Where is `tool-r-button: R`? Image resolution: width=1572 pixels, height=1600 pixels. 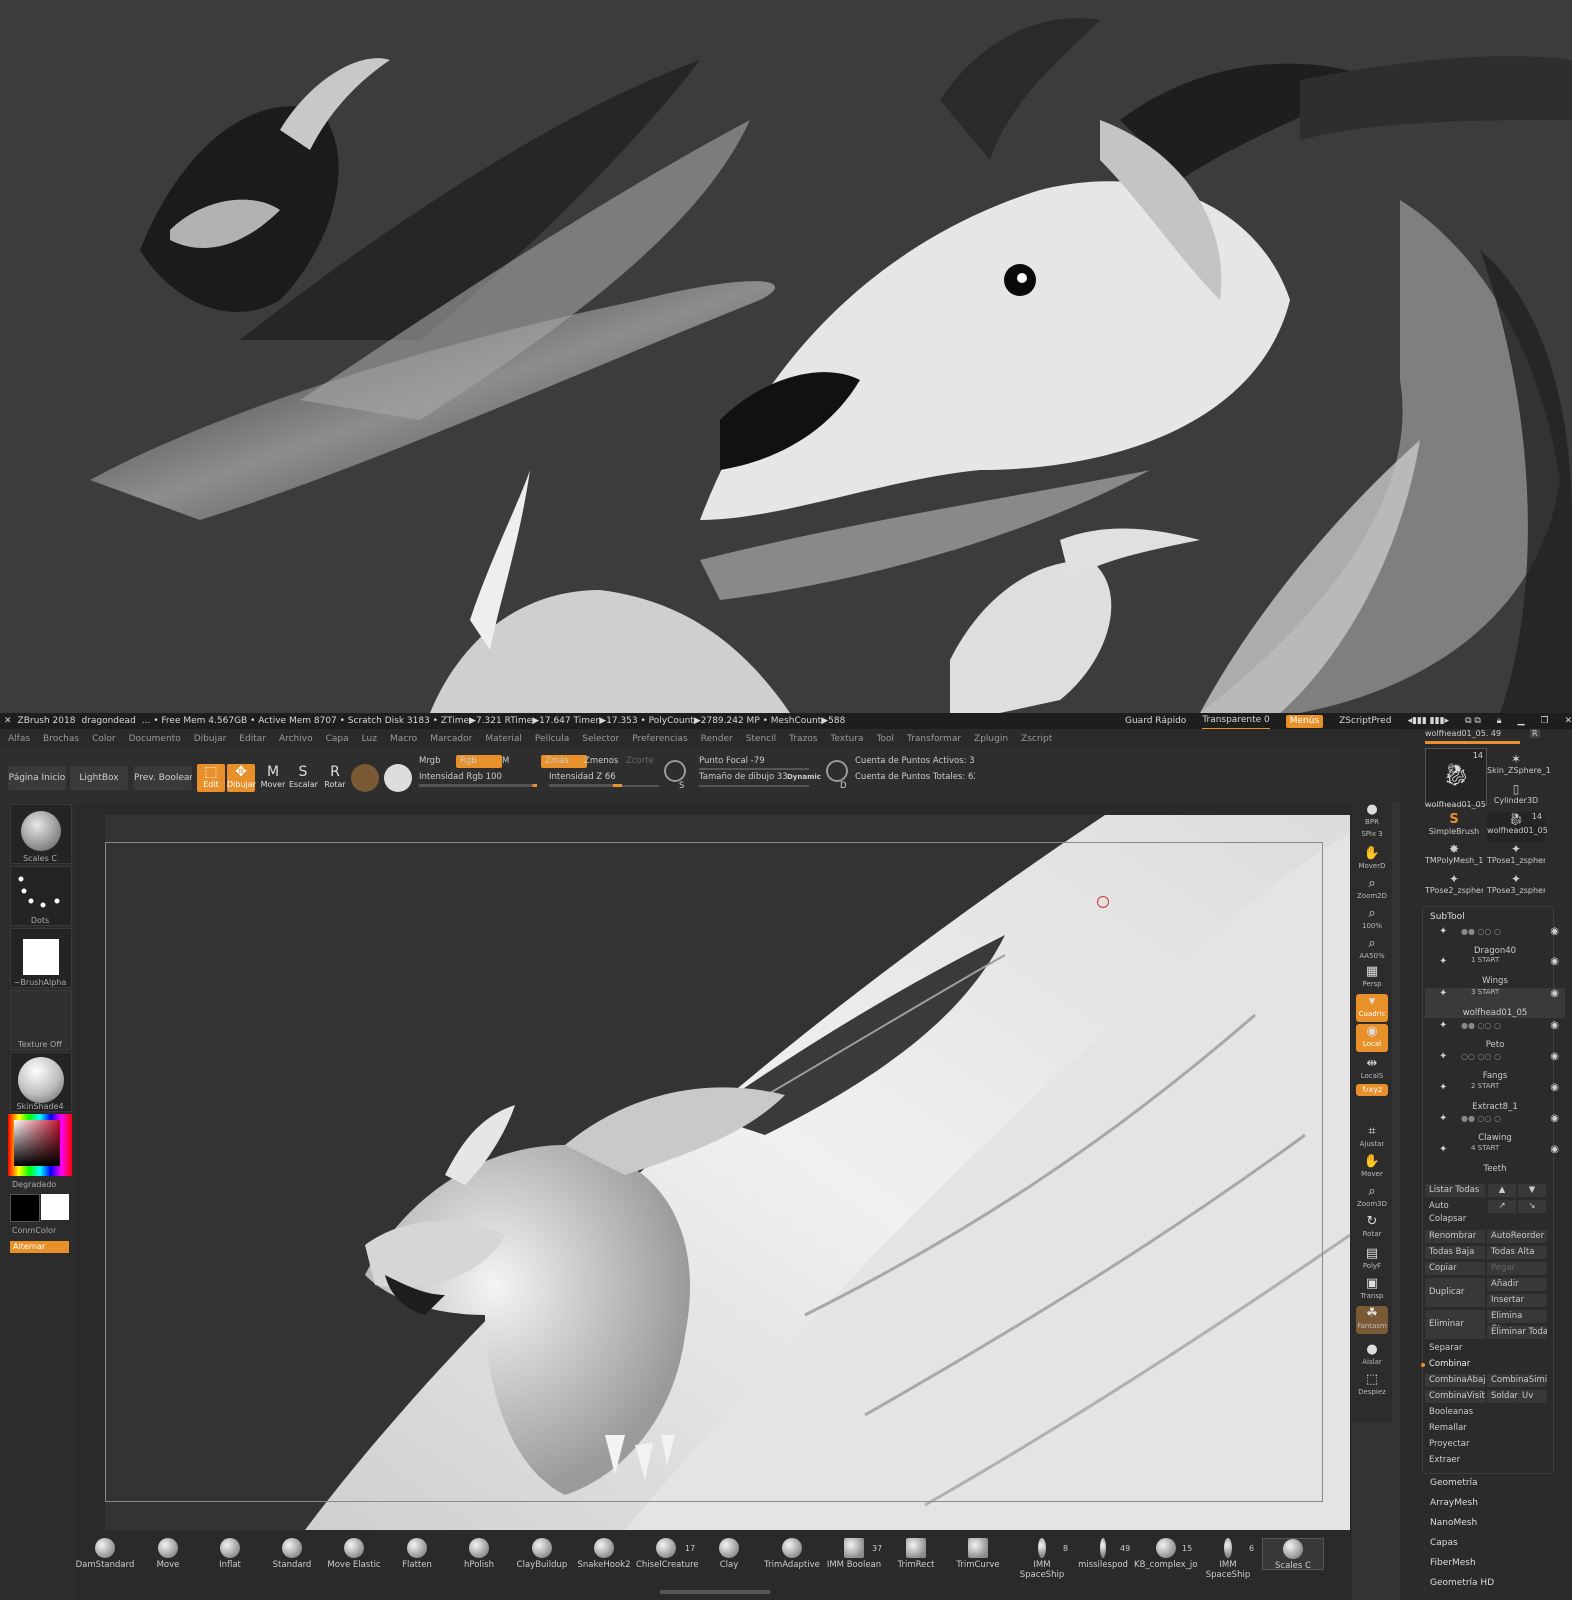 tool-r-button: R is located at coordinates (1535, 733).